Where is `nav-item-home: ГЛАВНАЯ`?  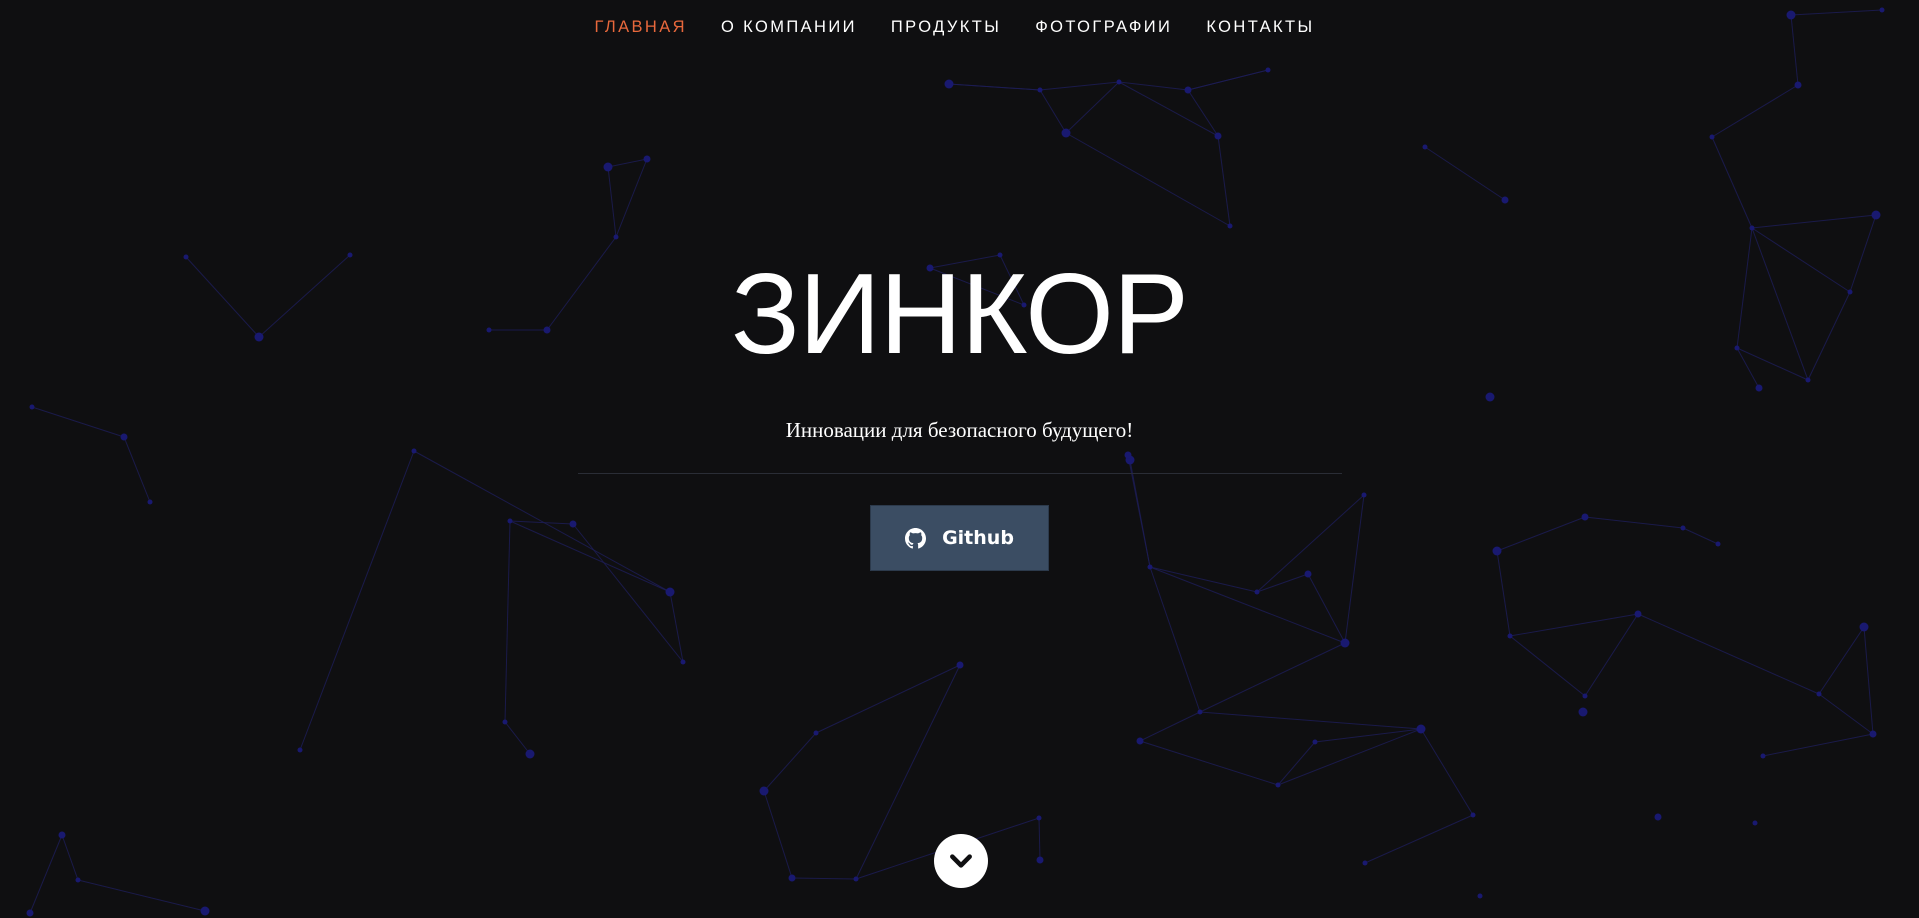 nav-item-home: ГЛАВНАЯ is located at coordinates (640, 27).